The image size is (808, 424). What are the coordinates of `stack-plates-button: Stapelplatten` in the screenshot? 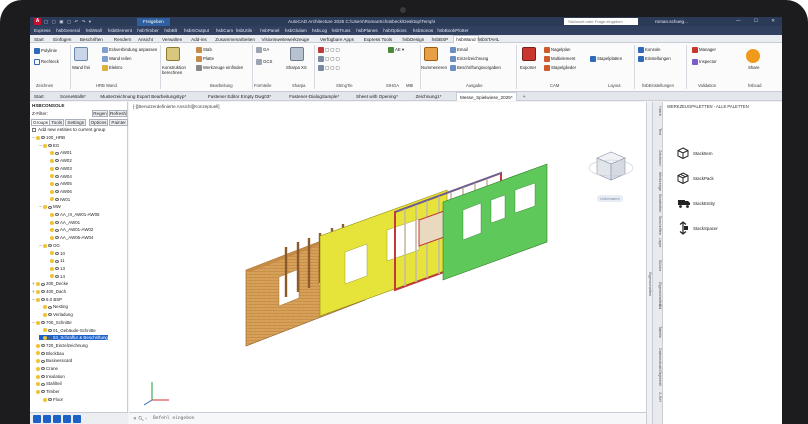 It's located at (606, 59).